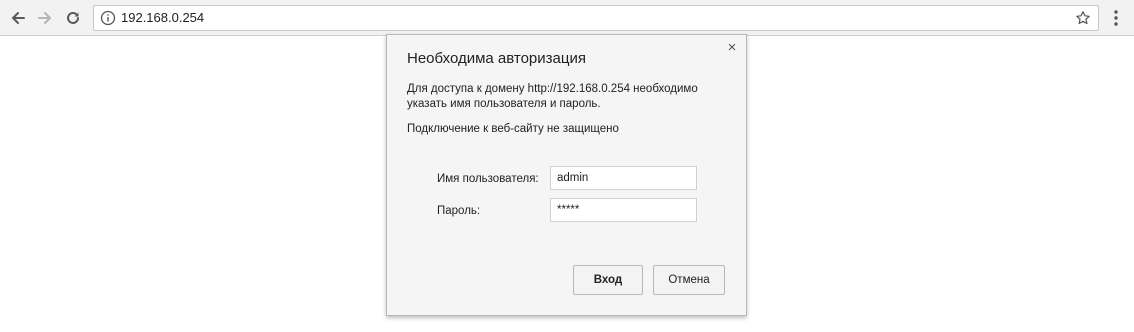 The width and height of the screenshot is (1134, 332). I want to click on password-field, so click(623, 210).